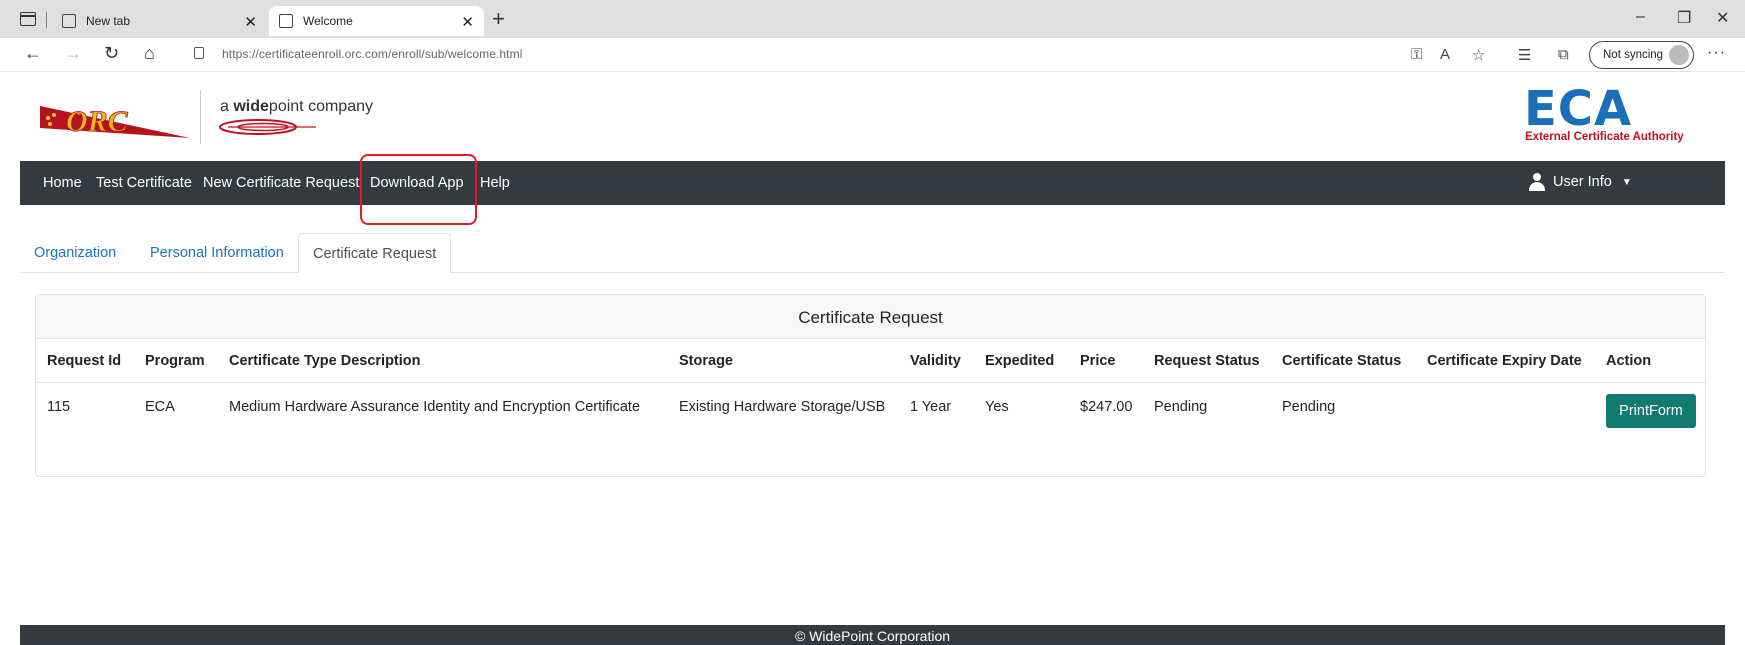  Describe the element at coordinates (73, 53) in the screenshot. I see `forward-arrow-icon: →` at that location.